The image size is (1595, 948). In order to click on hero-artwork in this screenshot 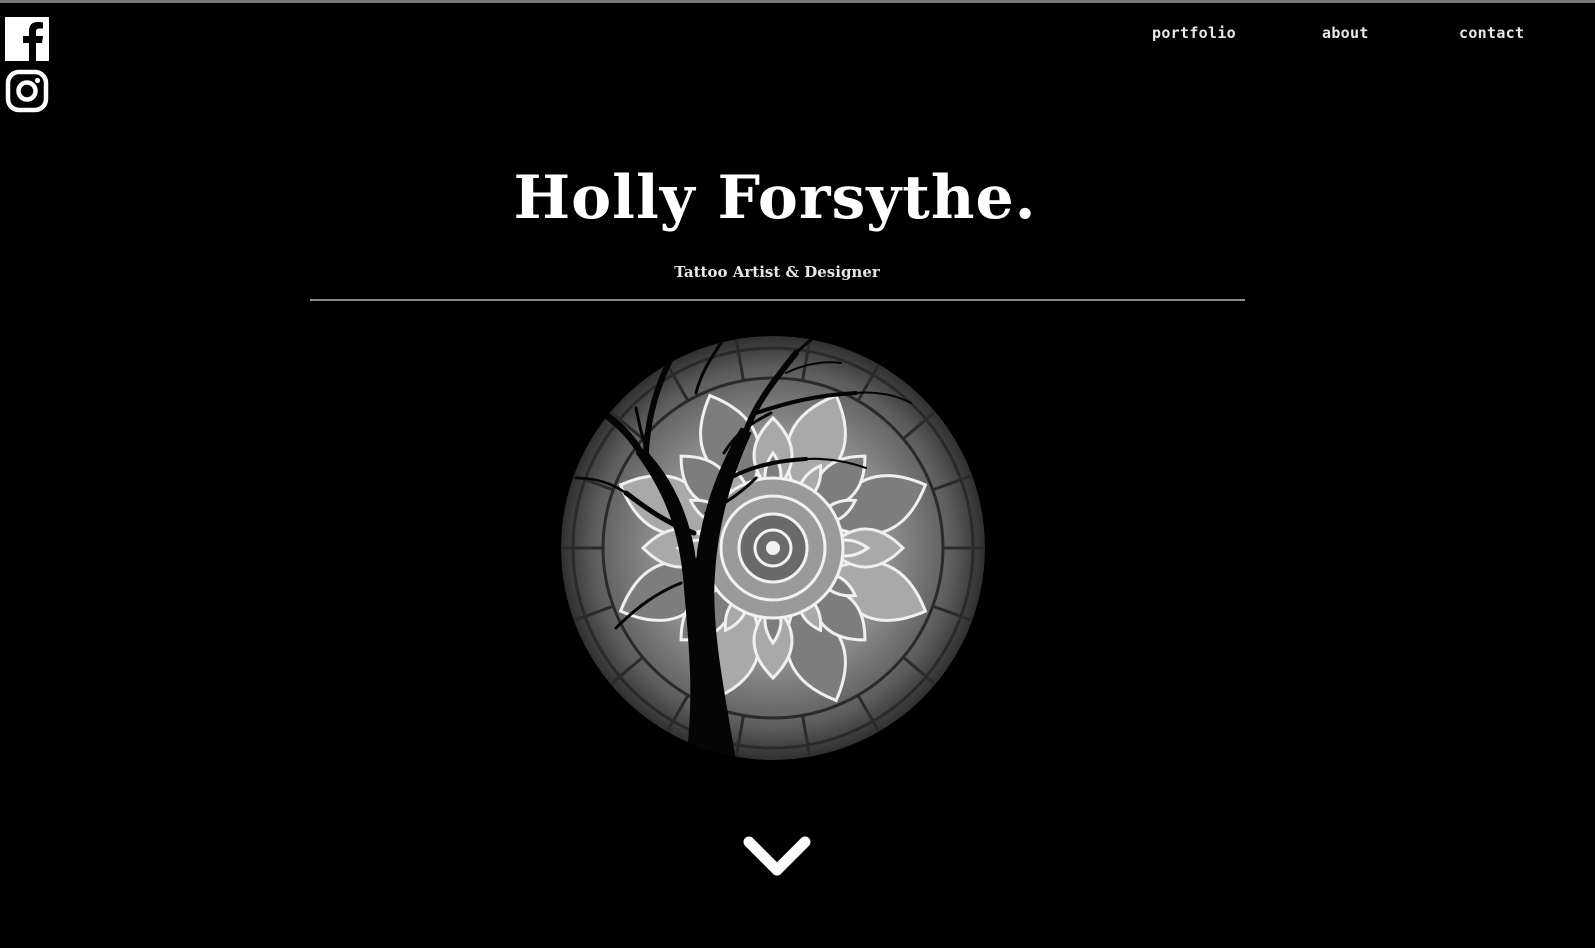, I will do `click(773, 548)`.